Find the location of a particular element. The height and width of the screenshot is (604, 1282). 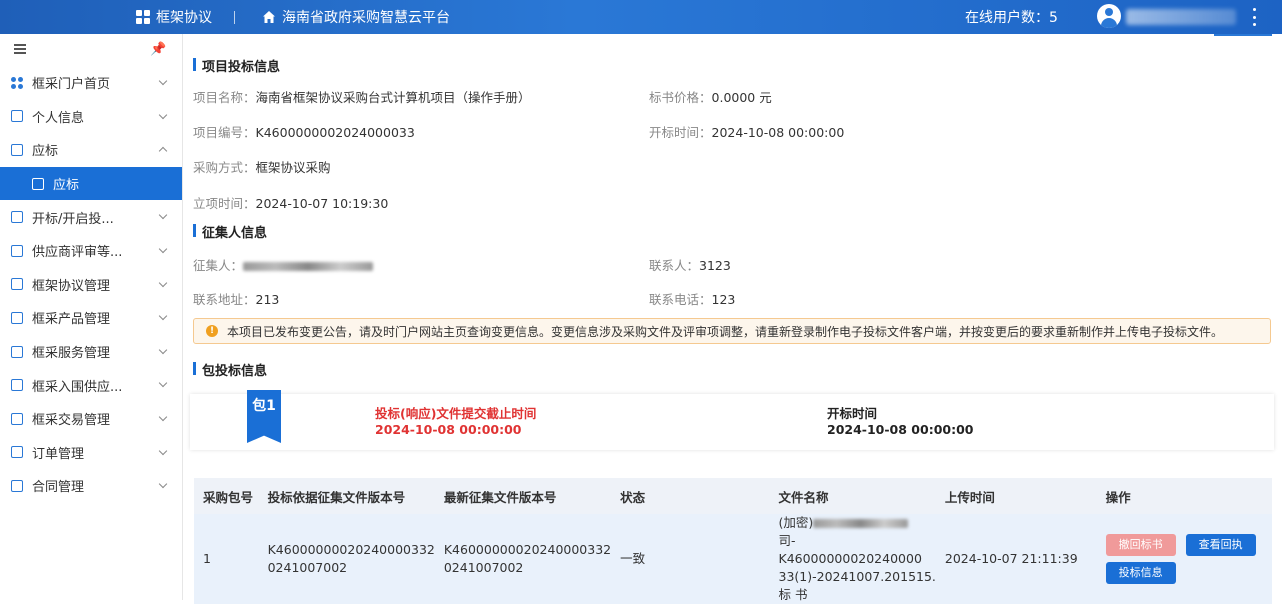

purchase-method-value: 框架协议采购 is located at coordinates (293, 167).